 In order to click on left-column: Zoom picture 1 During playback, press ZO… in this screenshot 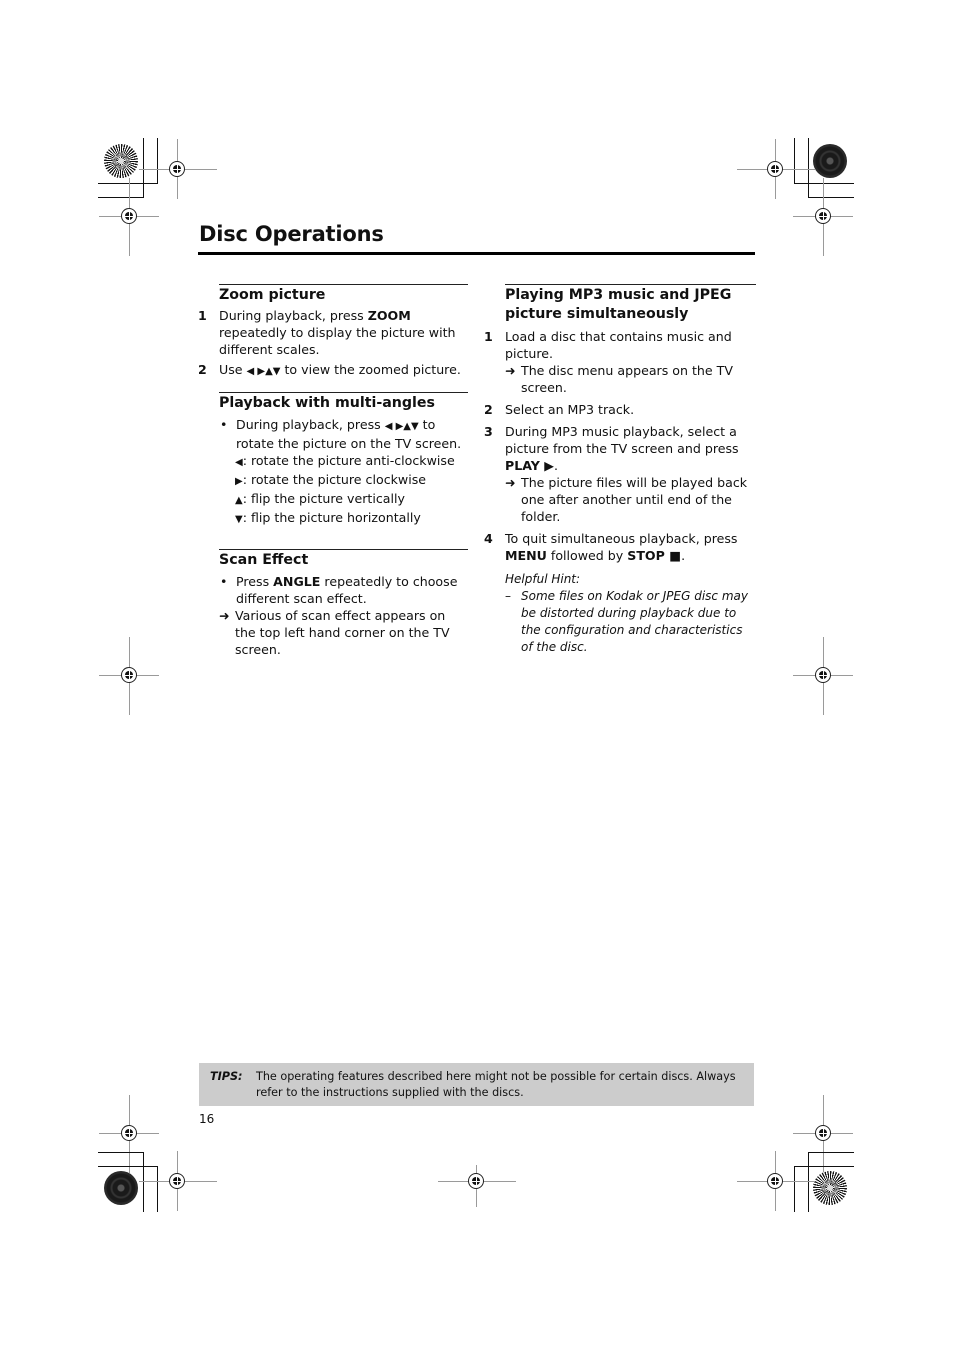, I will do `click(333, 471)`.